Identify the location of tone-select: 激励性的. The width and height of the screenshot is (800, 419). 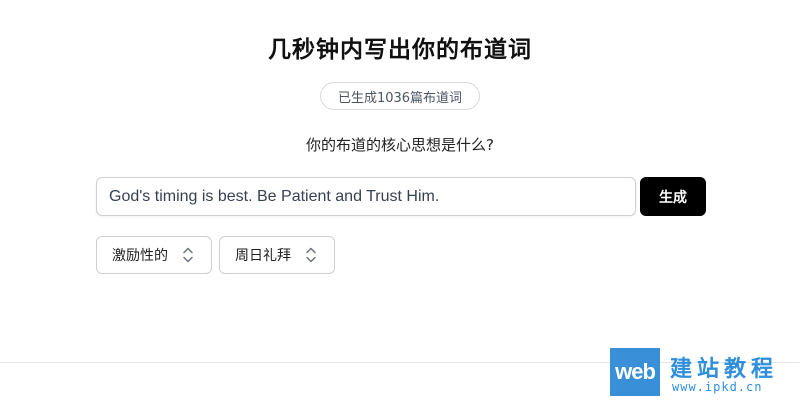
(154, 255).